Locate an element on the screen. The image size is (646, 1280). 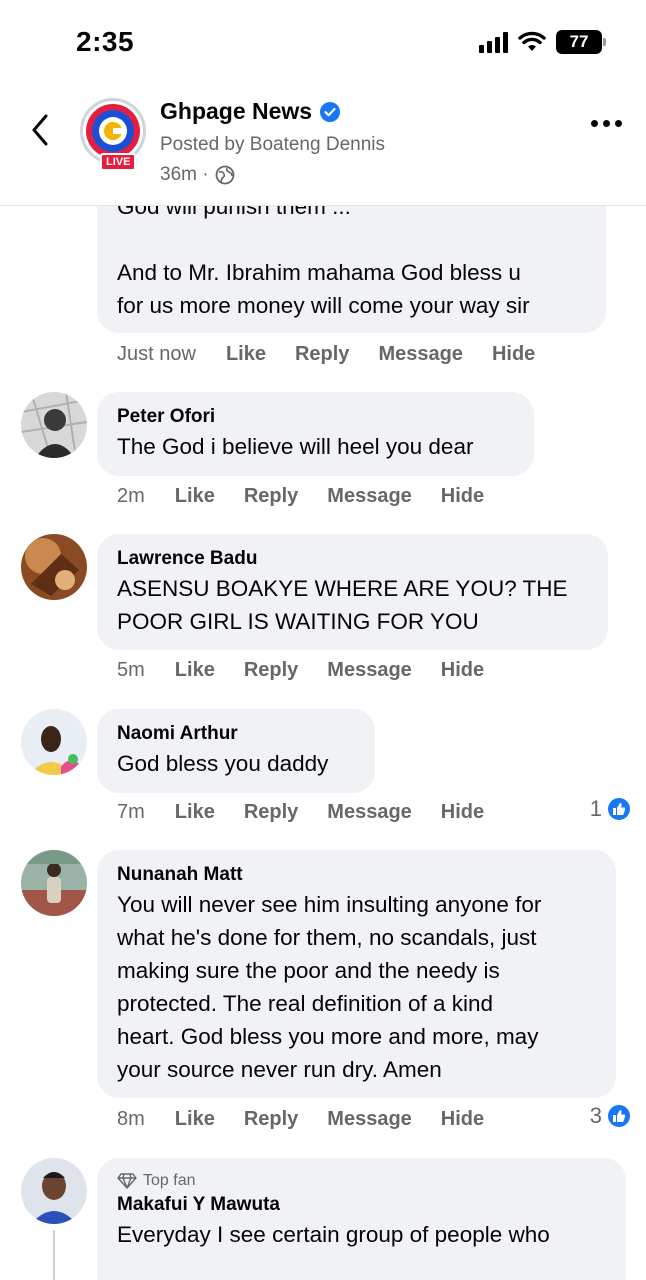
thread-line is located at coordinates (54, 1255).